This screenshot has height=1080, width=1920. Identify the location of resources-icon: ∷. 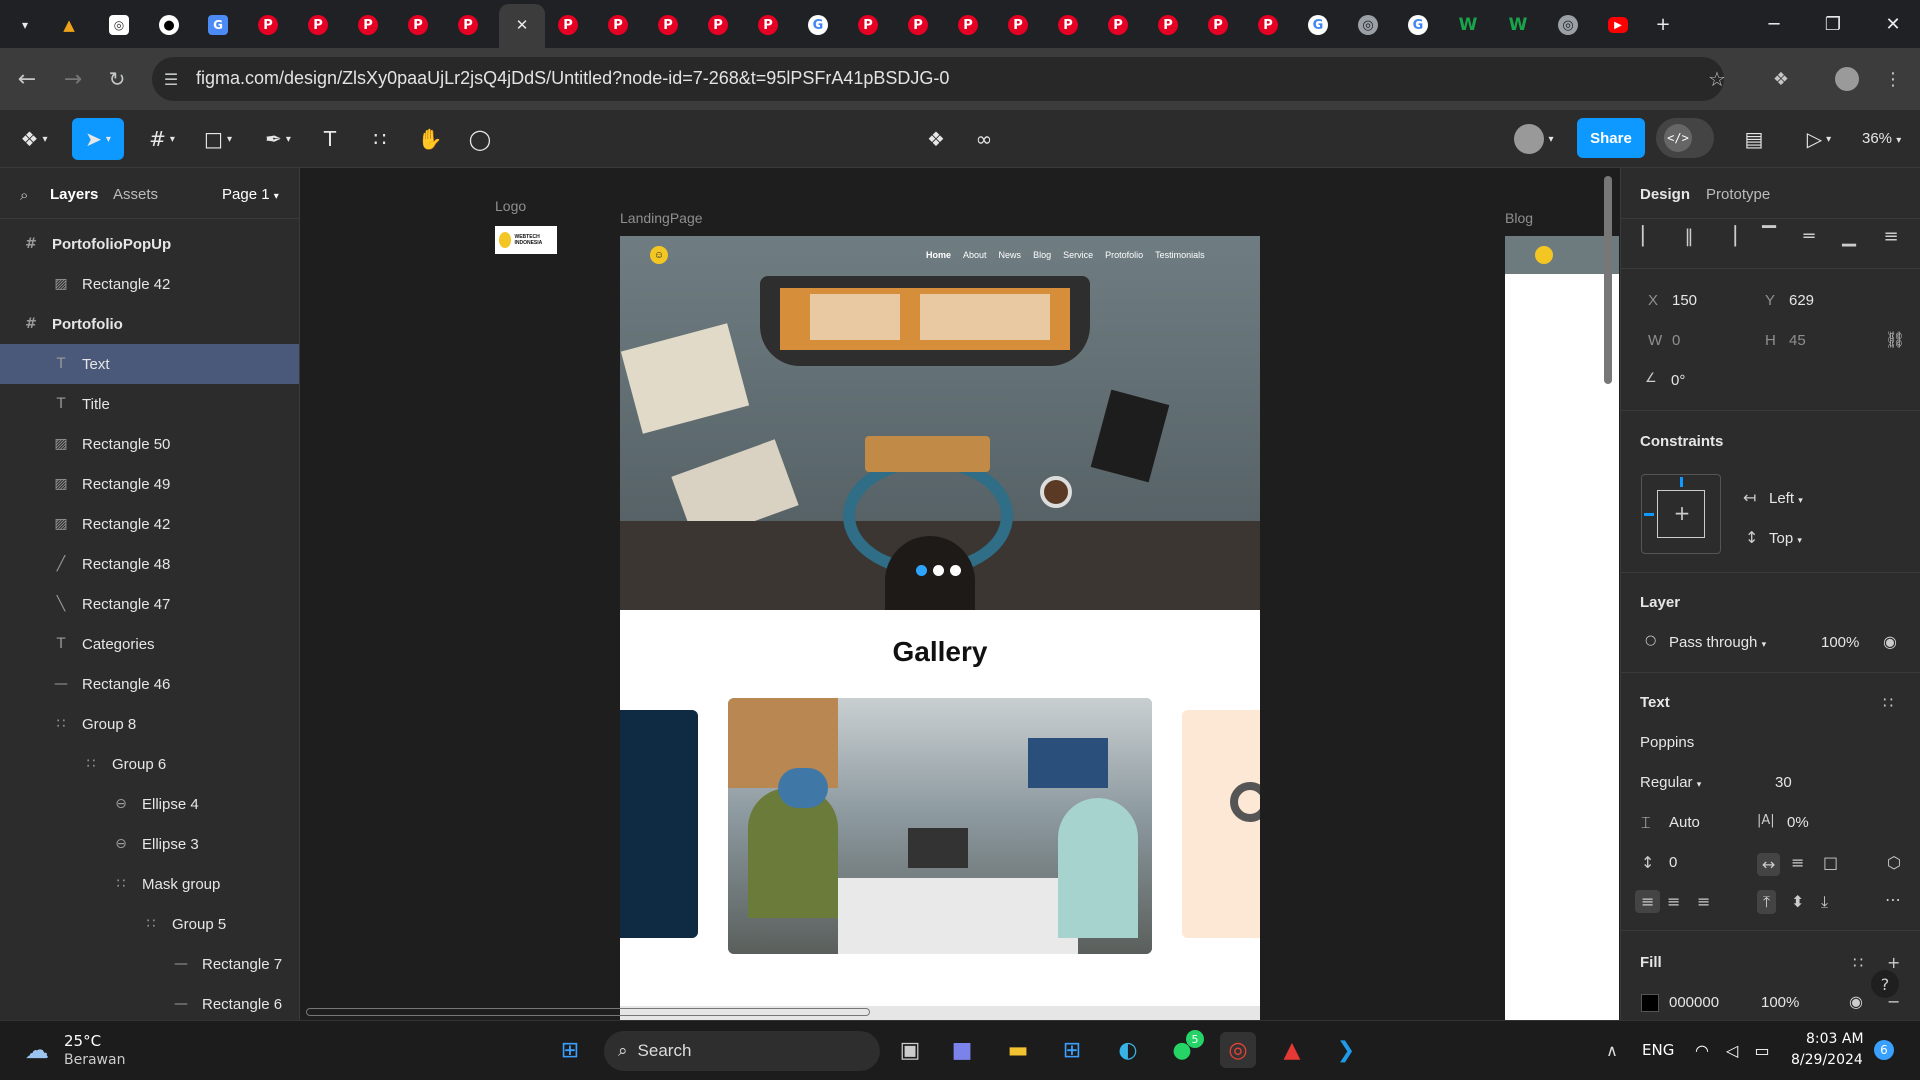
(380, 139).